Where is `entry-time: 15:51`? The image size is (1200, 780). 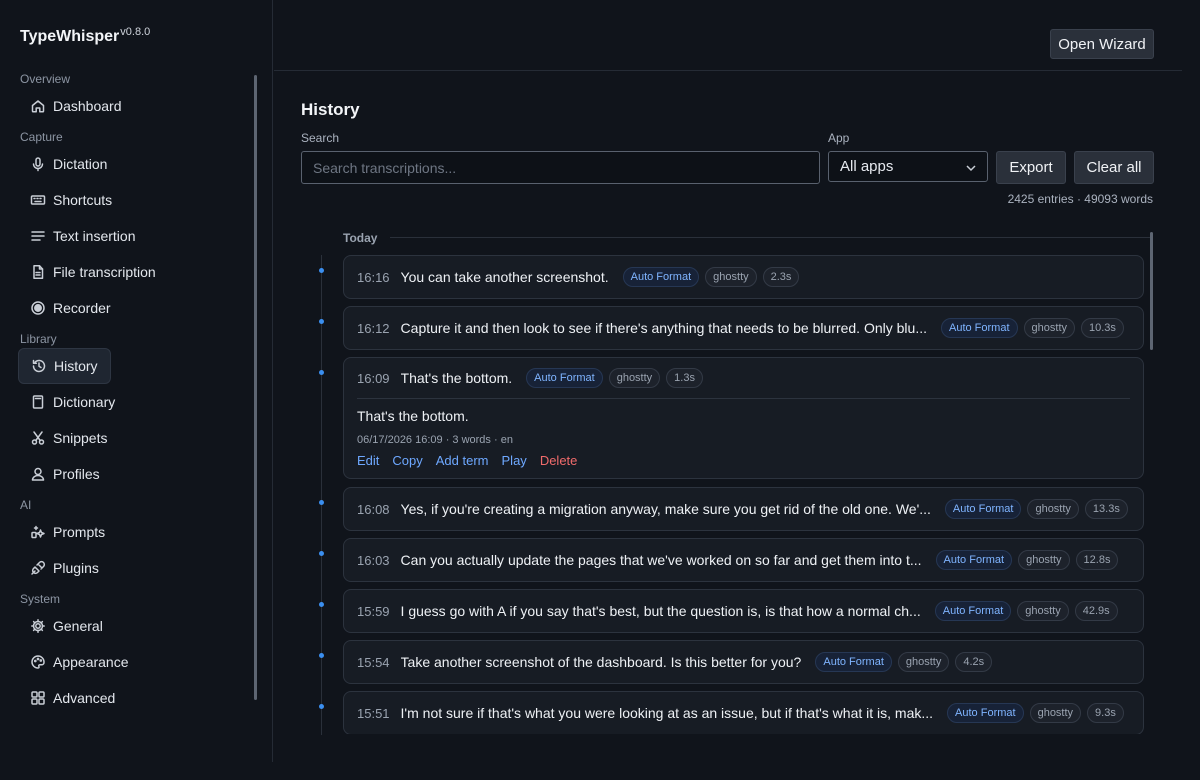
entry-time: 15:51 is located at coordinates (373, 713).